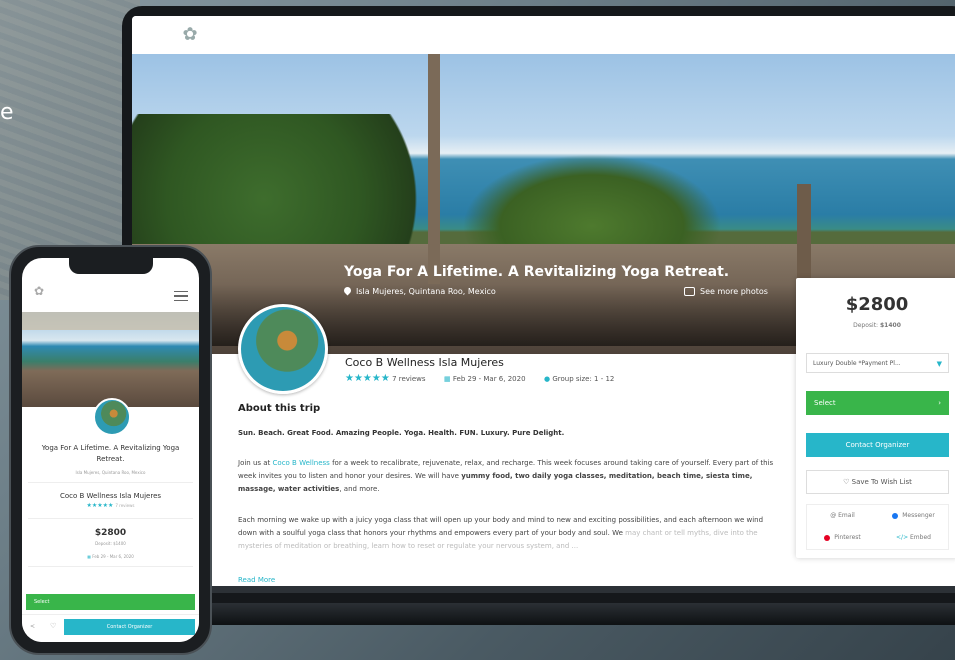  I want to click on share-messenger: Messenger, so click(913, 516).